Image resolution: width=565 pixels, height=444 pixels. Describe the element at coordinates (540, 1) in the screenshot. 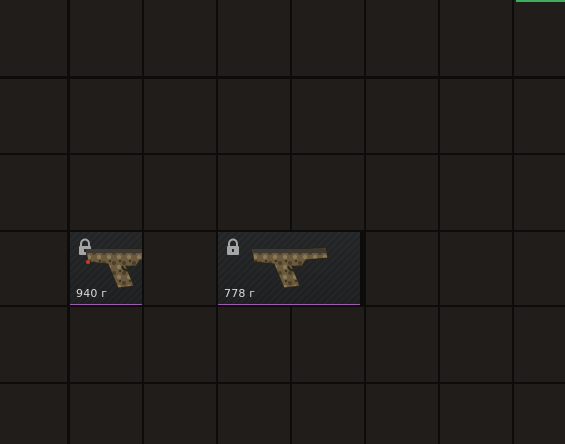

I see `top-accent-line` at that location.